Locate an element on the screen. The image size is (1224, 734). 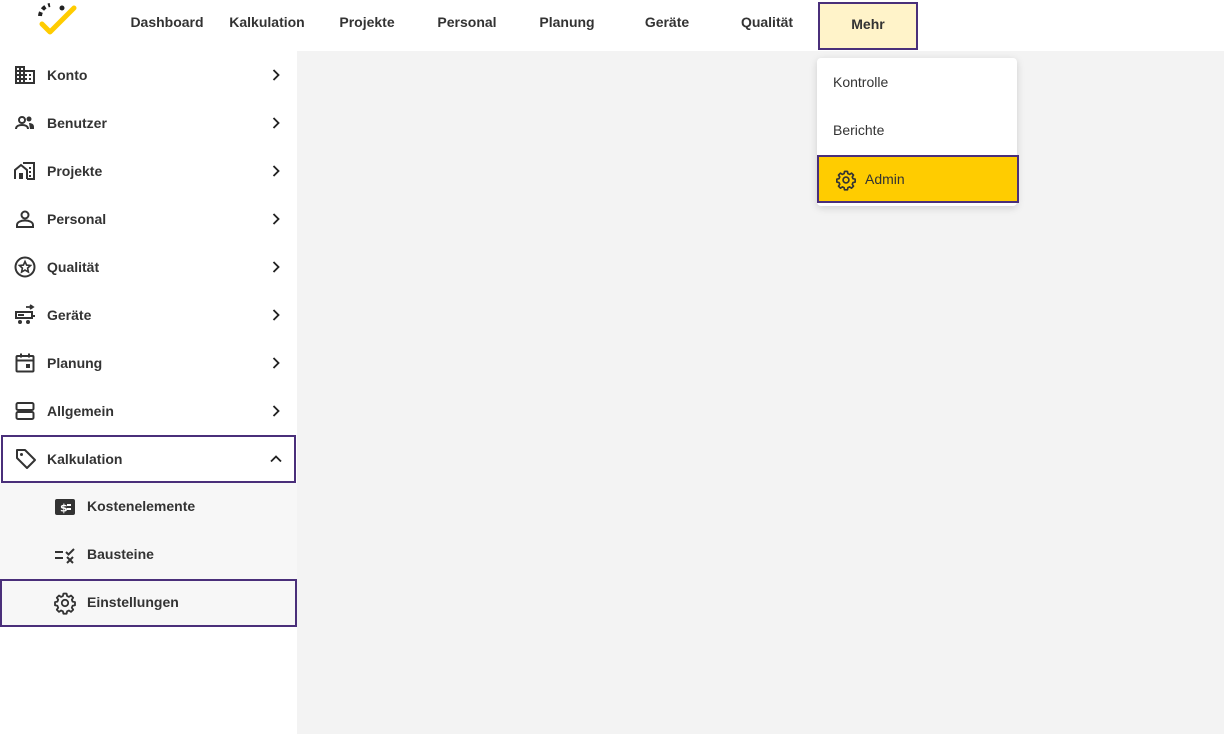
money-icon: $ is located at coordinates (65, 507).